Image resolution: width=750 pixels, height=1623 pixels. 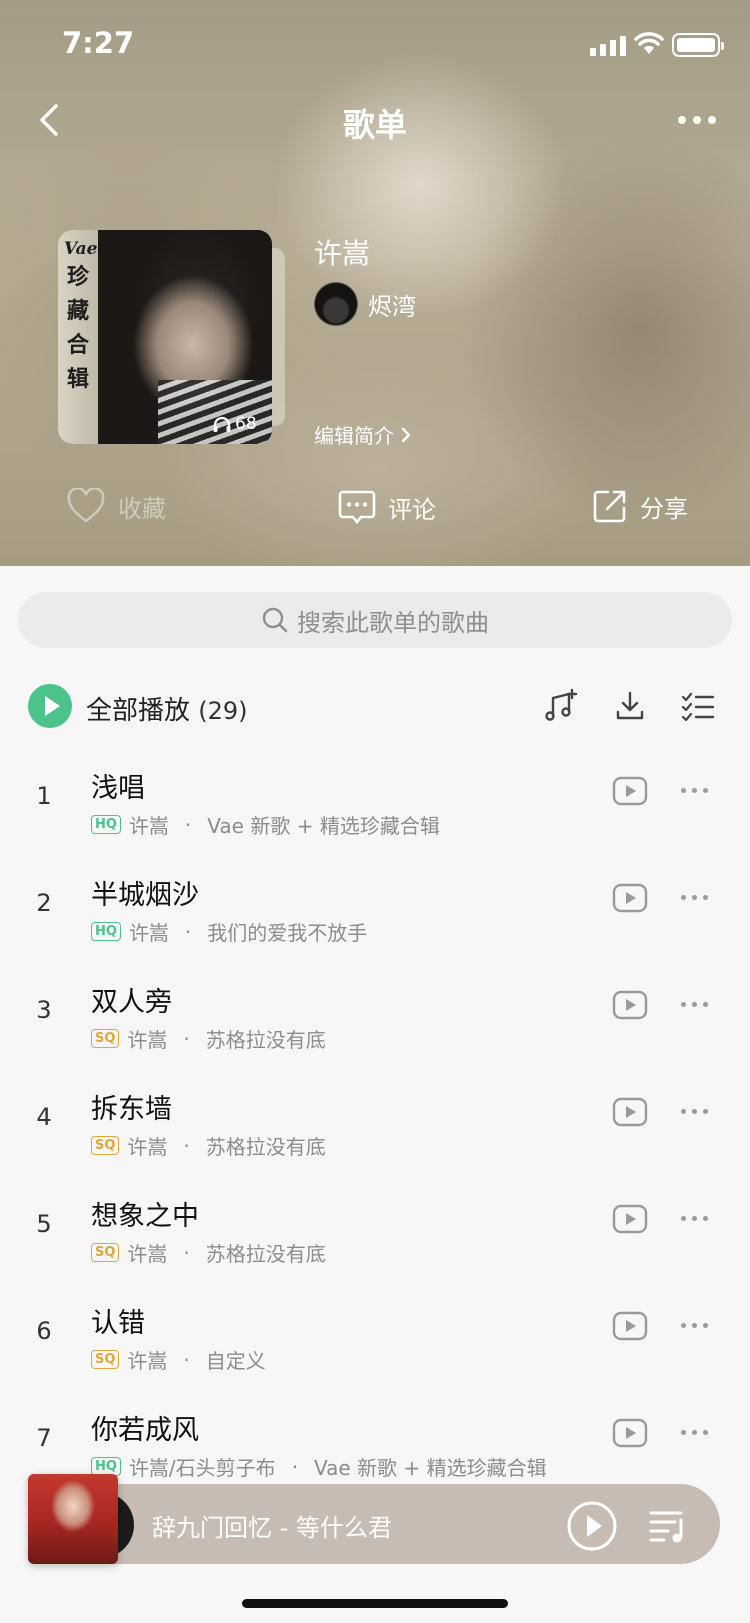 What do you see at coordinates (44, 1438) in the screenshot?
I see `song-index: 7` at bounding box center [44, 1438].